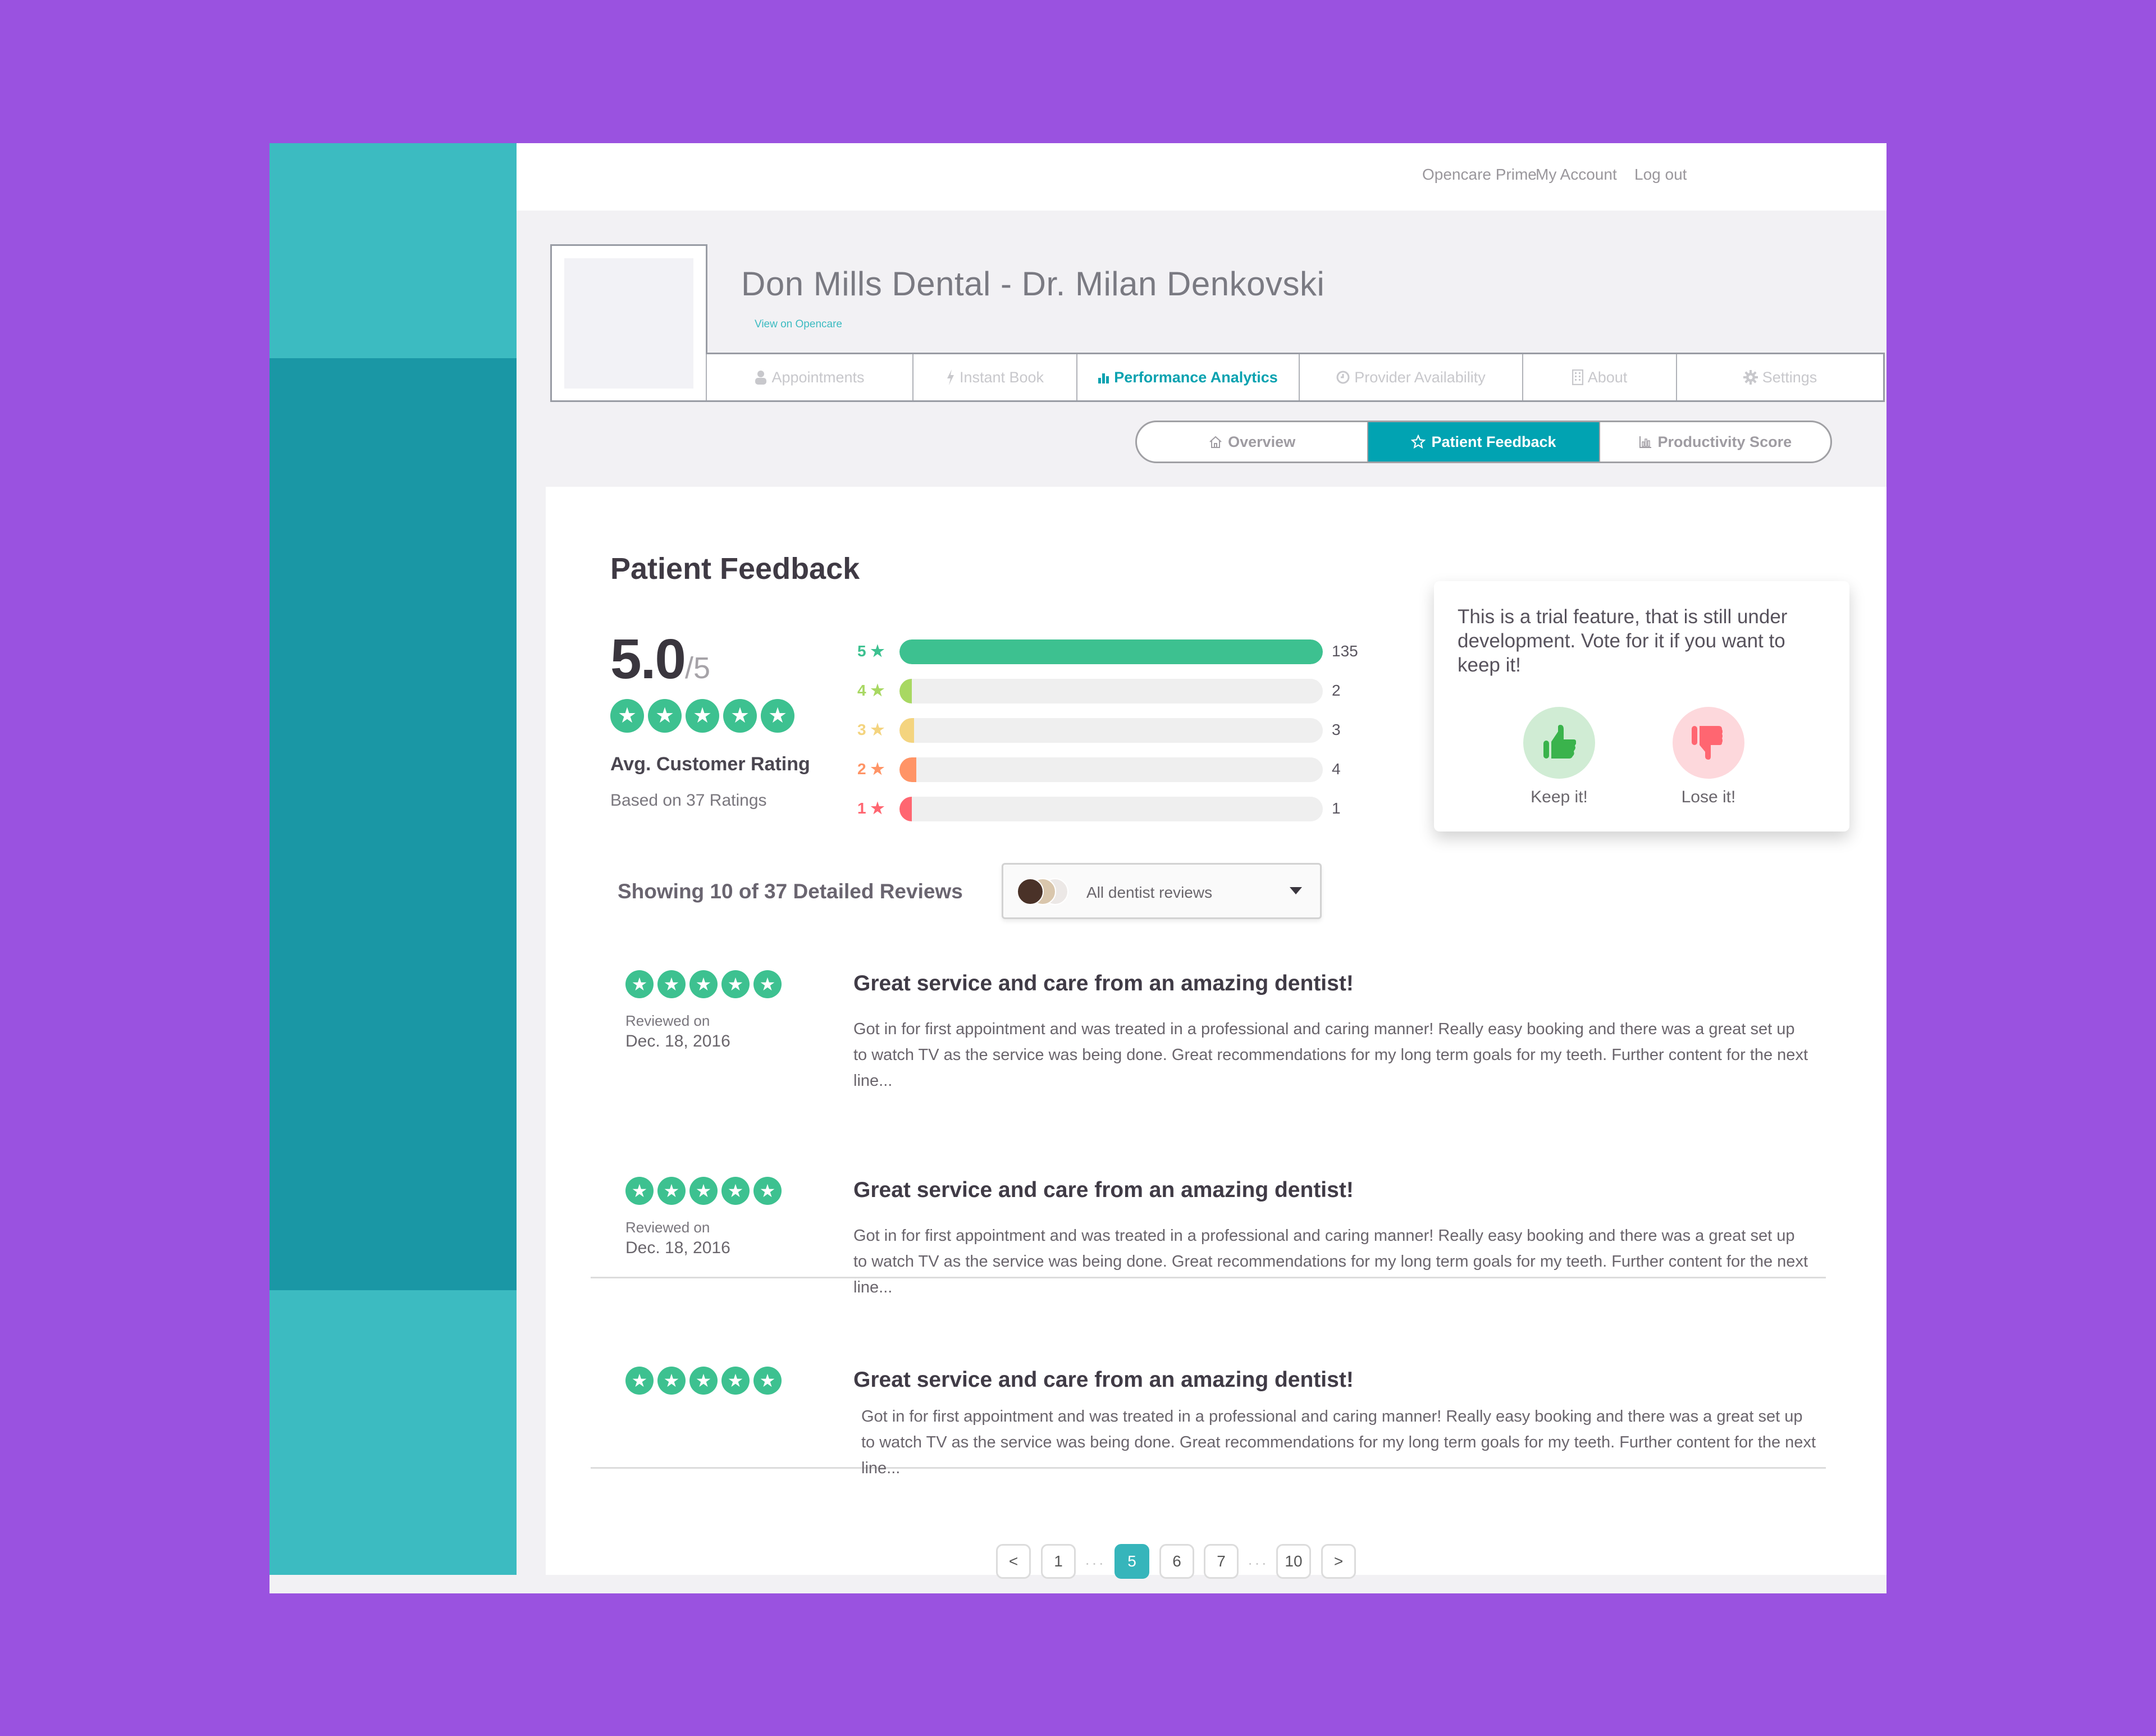  What do you see at coordinates (1715, 442) in the screenshot?
I see `subtab-productivity-score: Productivity Score` at bounding box center [1715, 442].